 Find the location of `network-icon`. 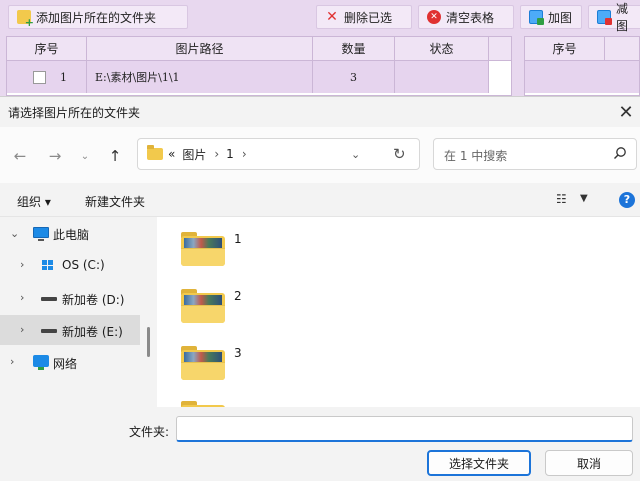

network-icon is located at coordinates (41, 362).